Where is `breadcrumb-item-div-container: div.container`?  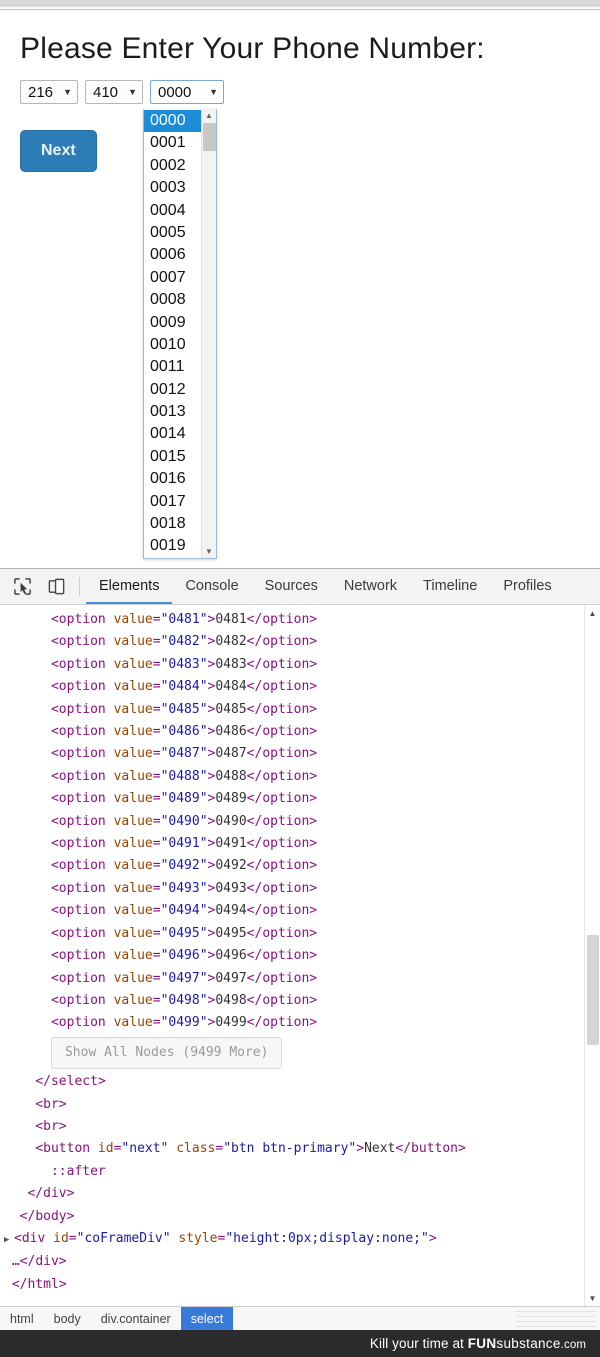
breadcrumb-item-div-container: div.container is located at coordinates (136, 1318).